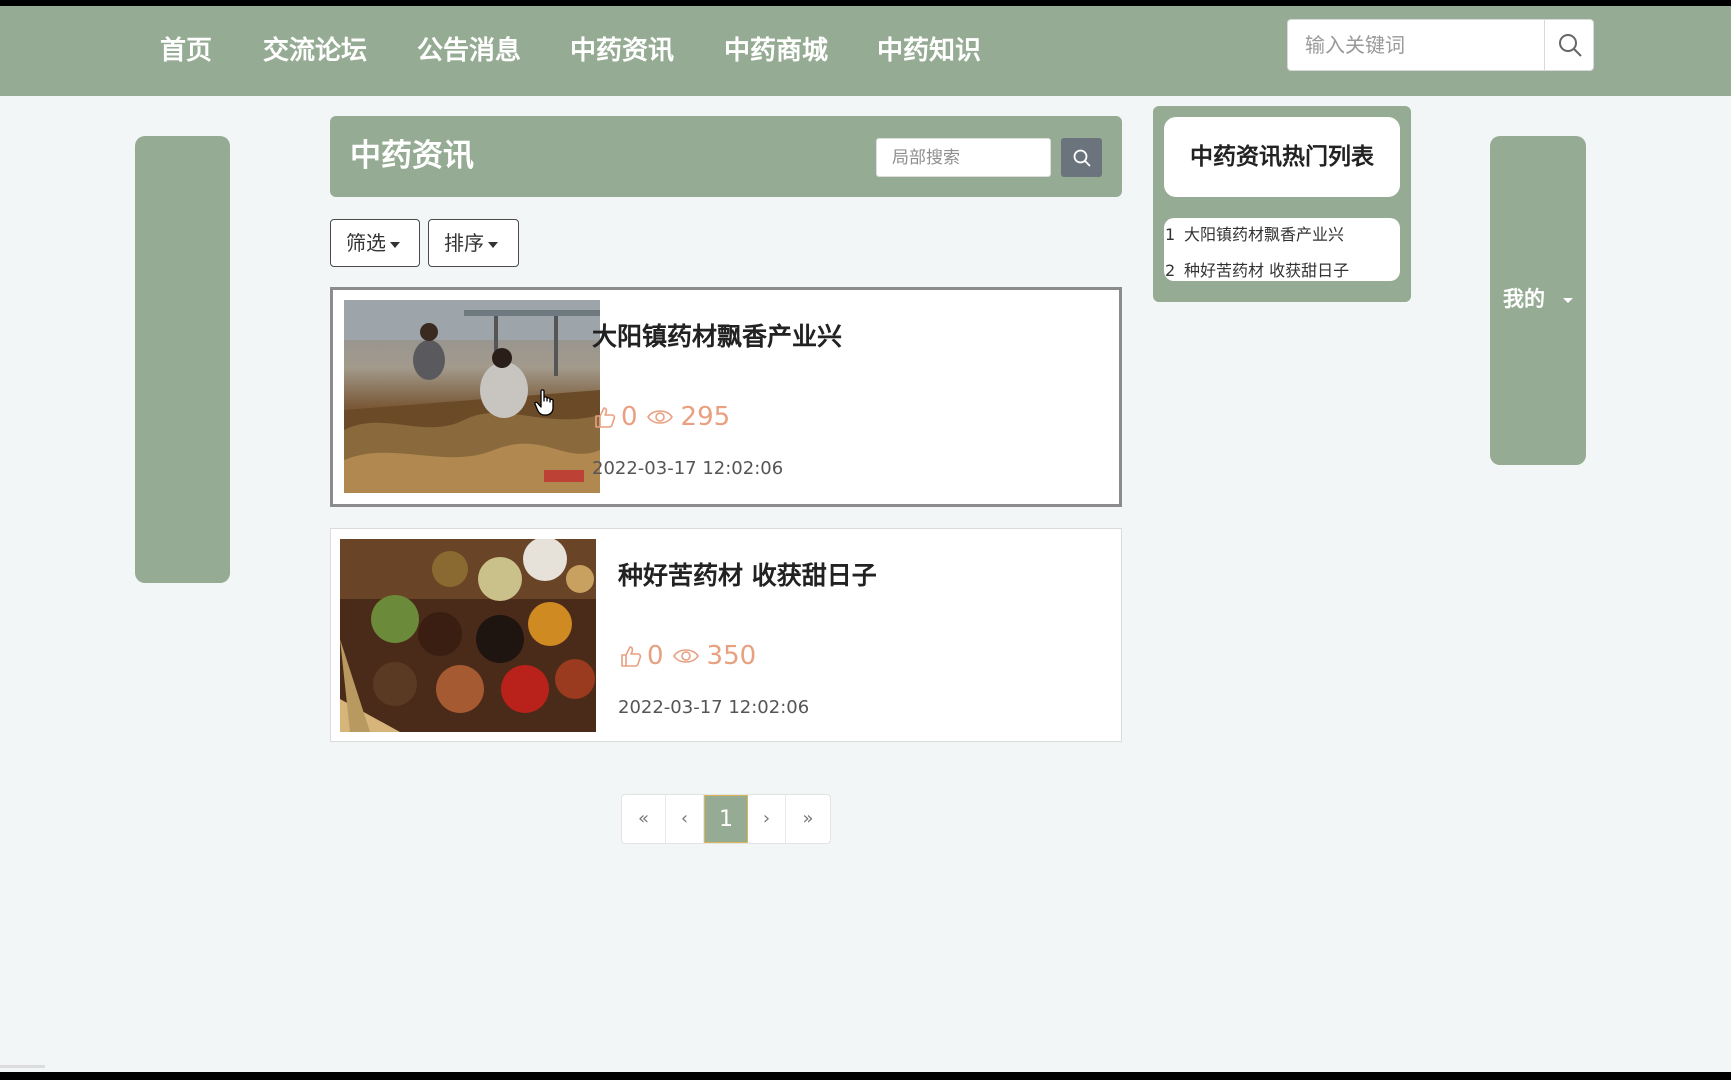 This screenshot has height=1080, width=1731. I want to click on news-card: 大阳镇药材飘香产业兴 0 295 2022-03-17 12:02:06, so click(726, 397).